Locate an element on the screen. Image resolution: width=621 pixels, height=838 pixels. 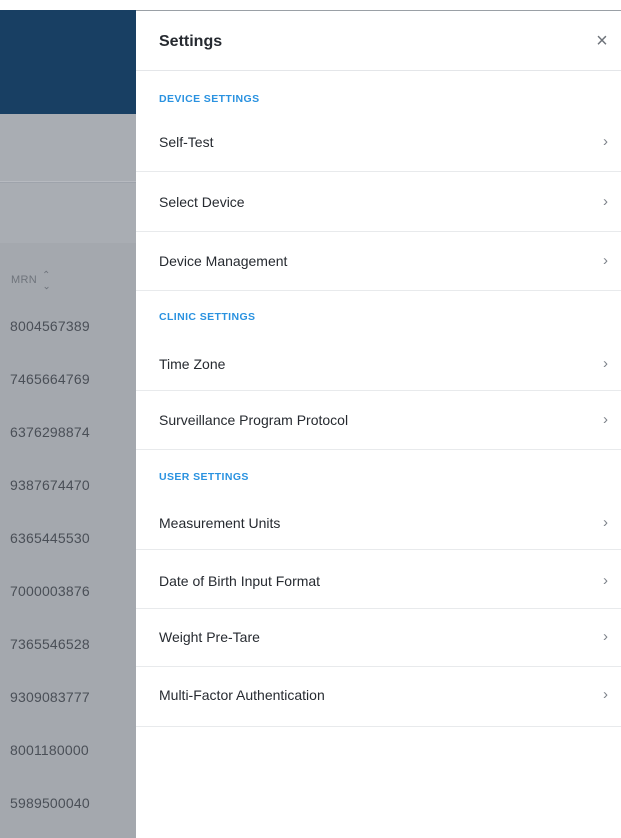
section-label-clinic-settings: CLINIC SETTINGS is located at coordinates (207, 317).